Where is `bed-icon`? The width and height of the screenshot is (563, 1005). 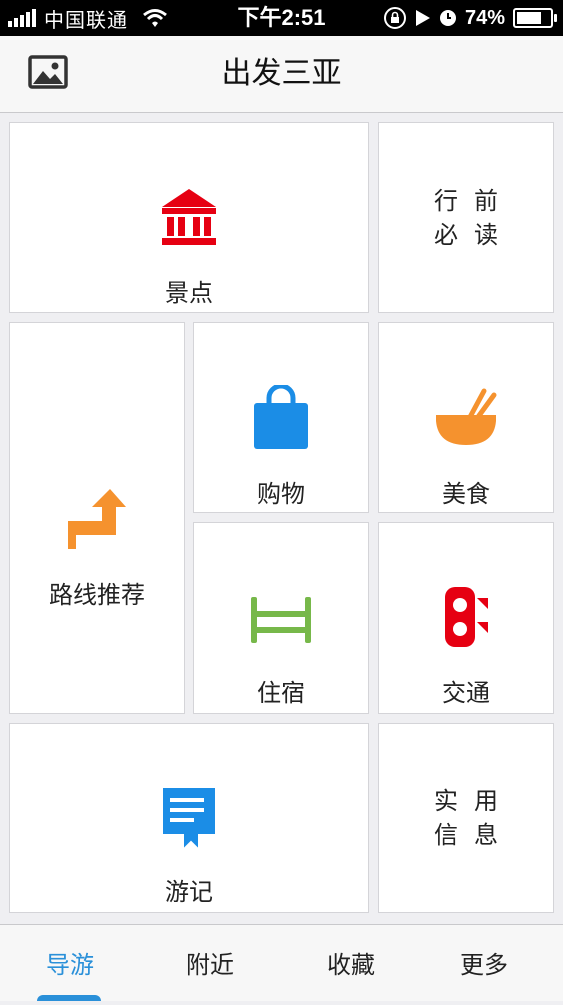
bed-icon is located at coordinates (281, 620).